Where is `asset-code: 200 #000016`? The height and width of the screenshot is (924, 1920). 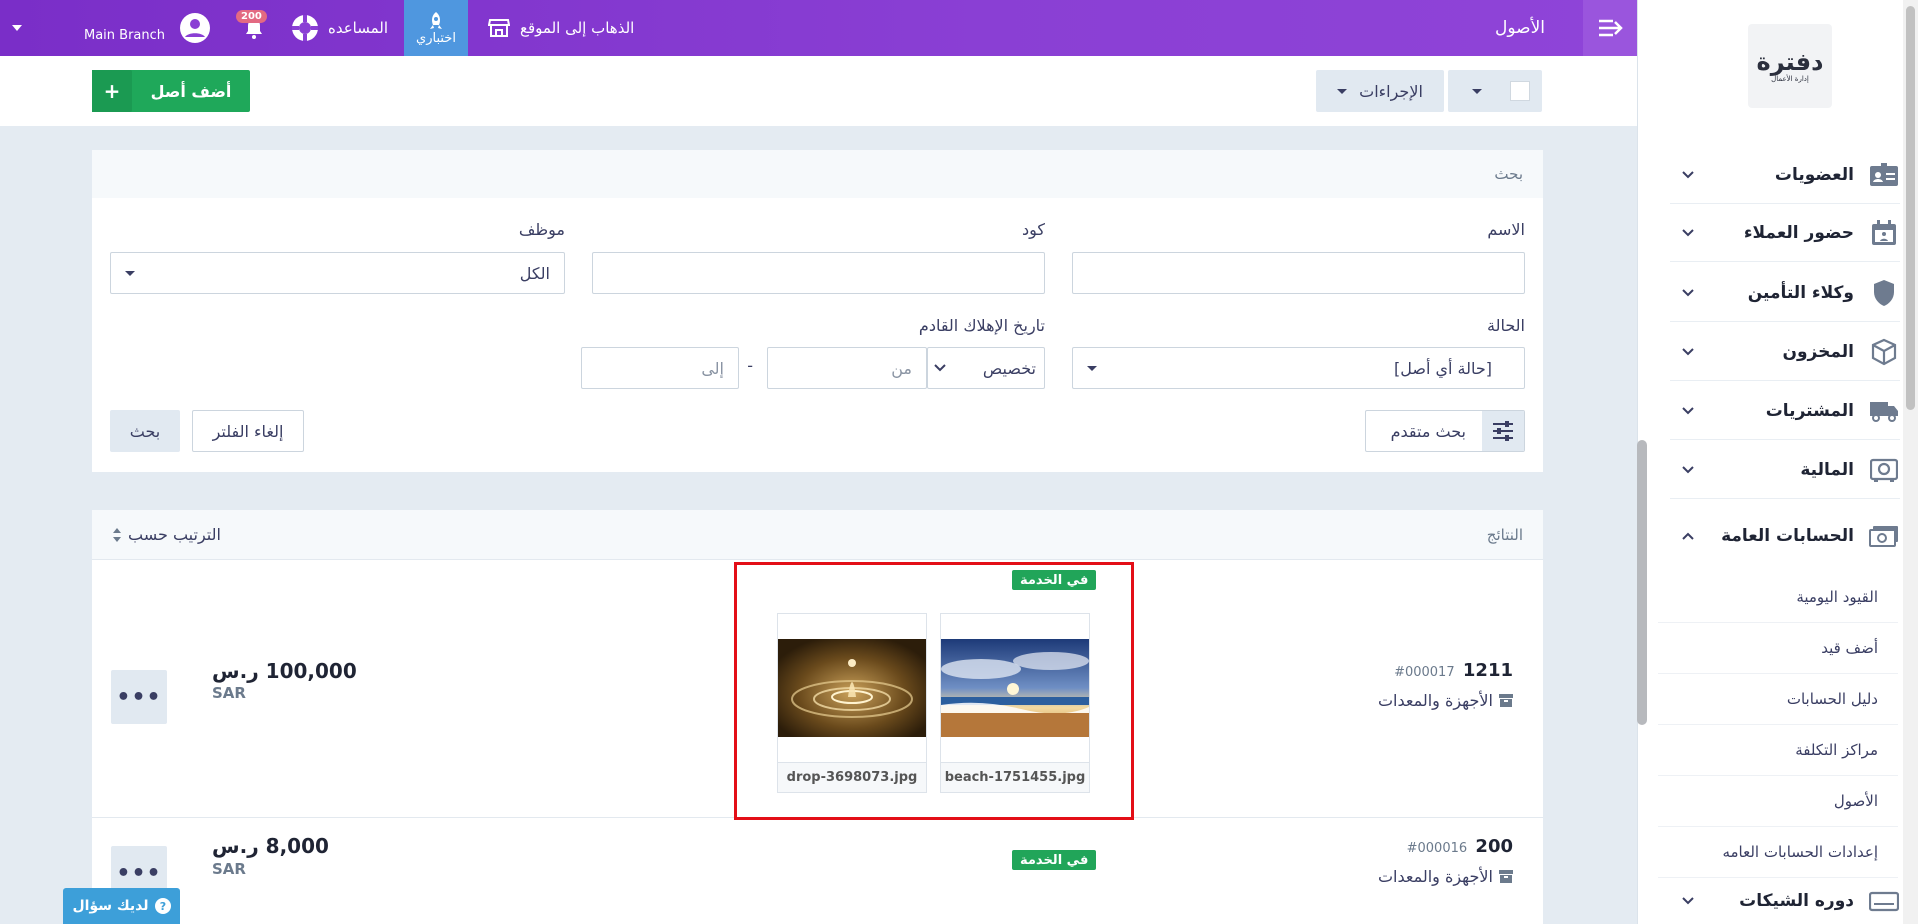
asset-code: 200 #000016 is located at coordinates (1460, 846).